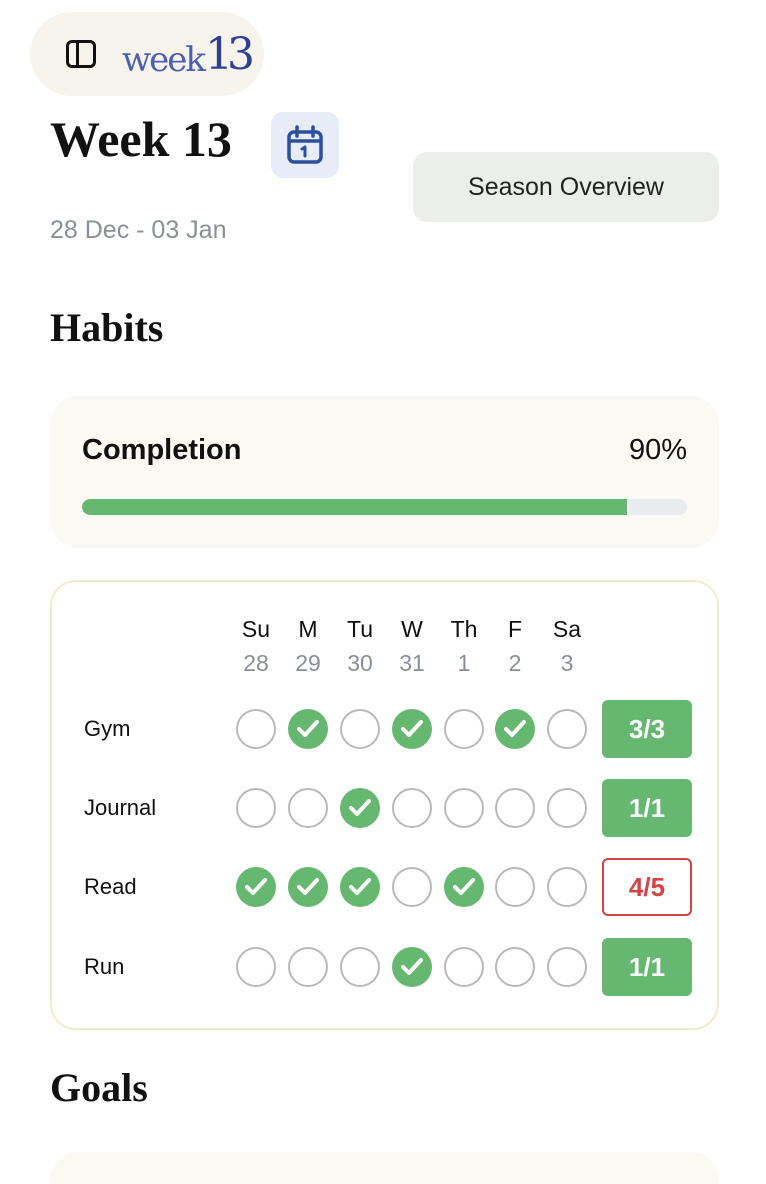 This screenshot has width=766, height=1184. Describe the element at coordinates (464, 646) in the screenshot. I see `day-header: Th 1` at that location.